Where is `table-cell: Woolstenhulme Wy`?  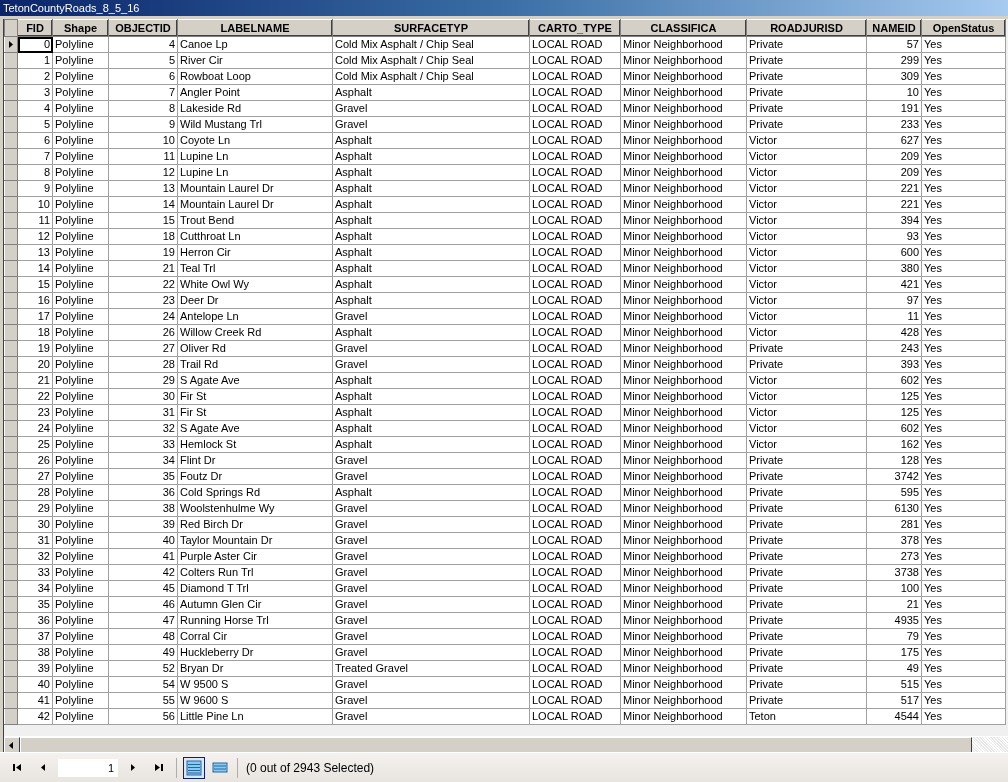 table-cell: Woolstenhulme Wy is located at coordinates (255, 508).